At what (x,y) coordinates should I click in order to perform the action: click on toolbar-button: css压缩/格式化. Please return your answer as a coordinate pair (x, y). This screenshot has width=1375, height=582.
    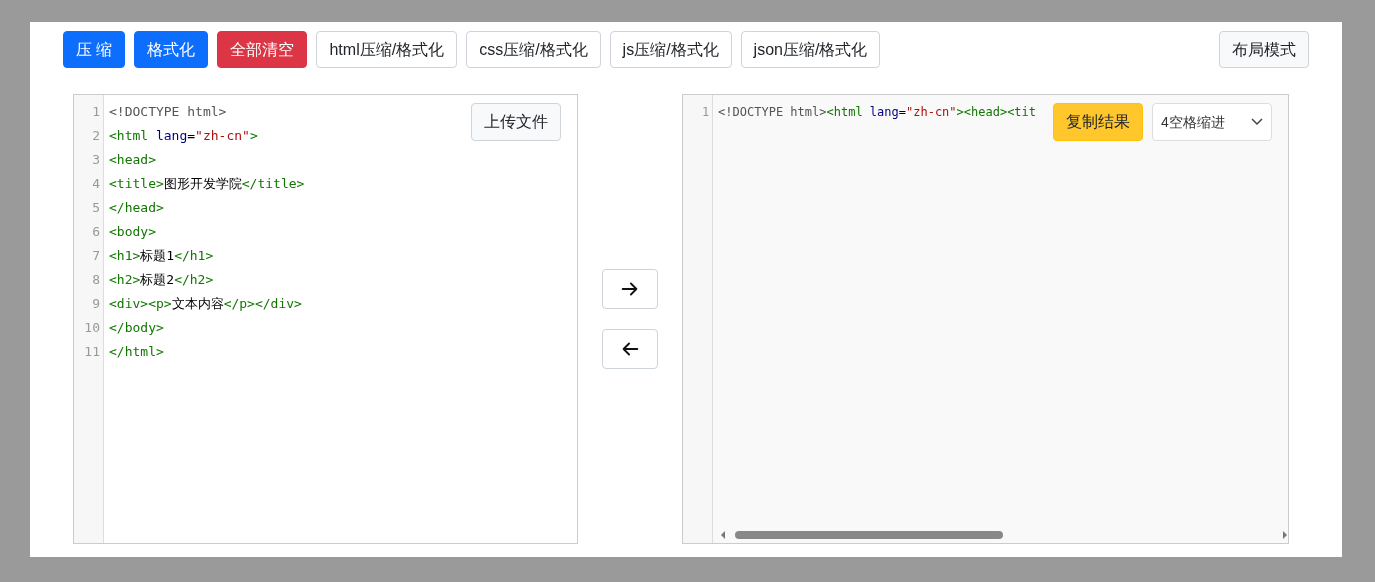
    Looking at the image, I should click on (533, 49).